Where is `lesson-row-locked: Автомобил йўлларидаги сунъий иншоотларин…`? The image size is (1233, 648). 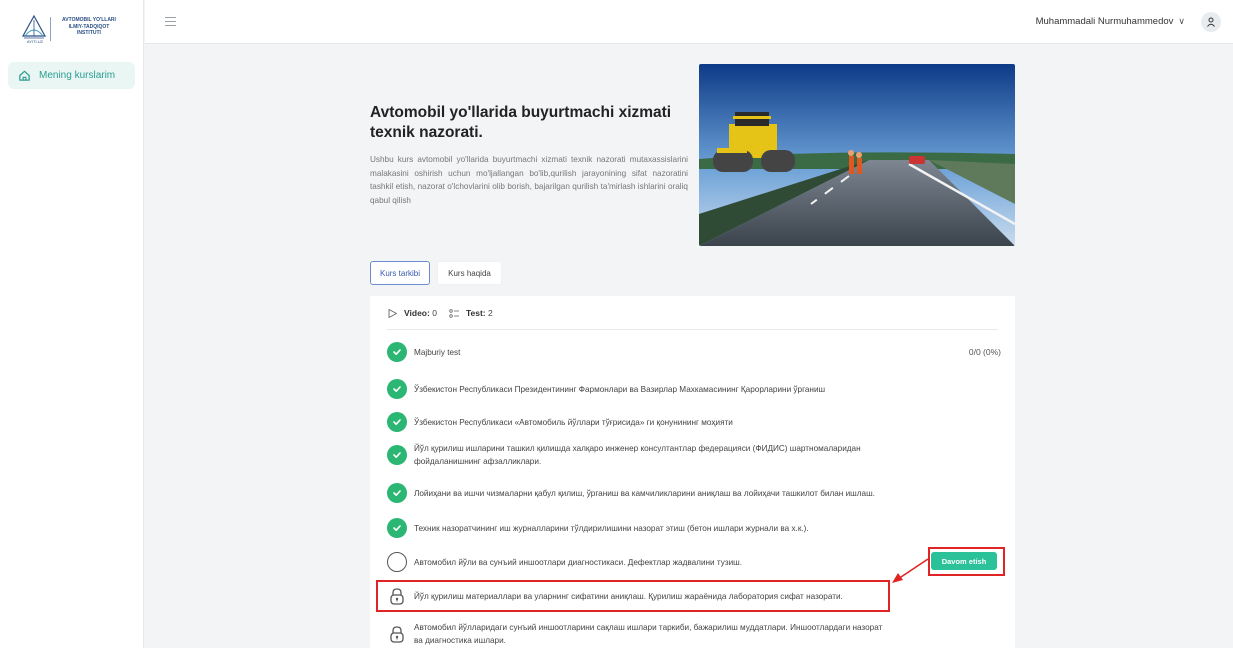
lesson-row-locked: Автомобил йўлларидаги сунъий иншоотларин… is located at coordinates (687, 634).